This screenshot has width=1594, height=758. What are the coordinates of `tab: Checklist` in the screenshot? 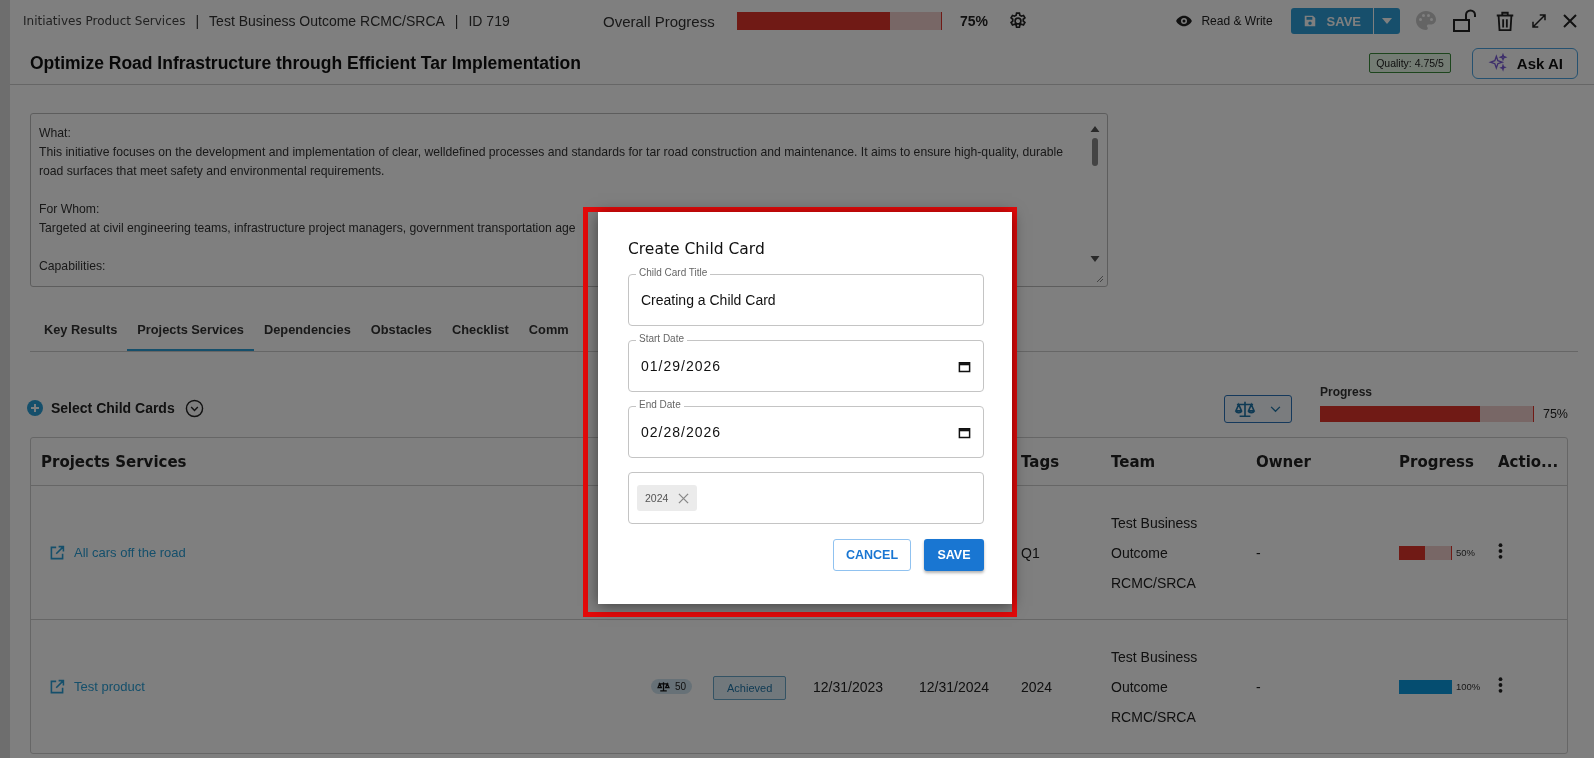 It's located at (480, 331).